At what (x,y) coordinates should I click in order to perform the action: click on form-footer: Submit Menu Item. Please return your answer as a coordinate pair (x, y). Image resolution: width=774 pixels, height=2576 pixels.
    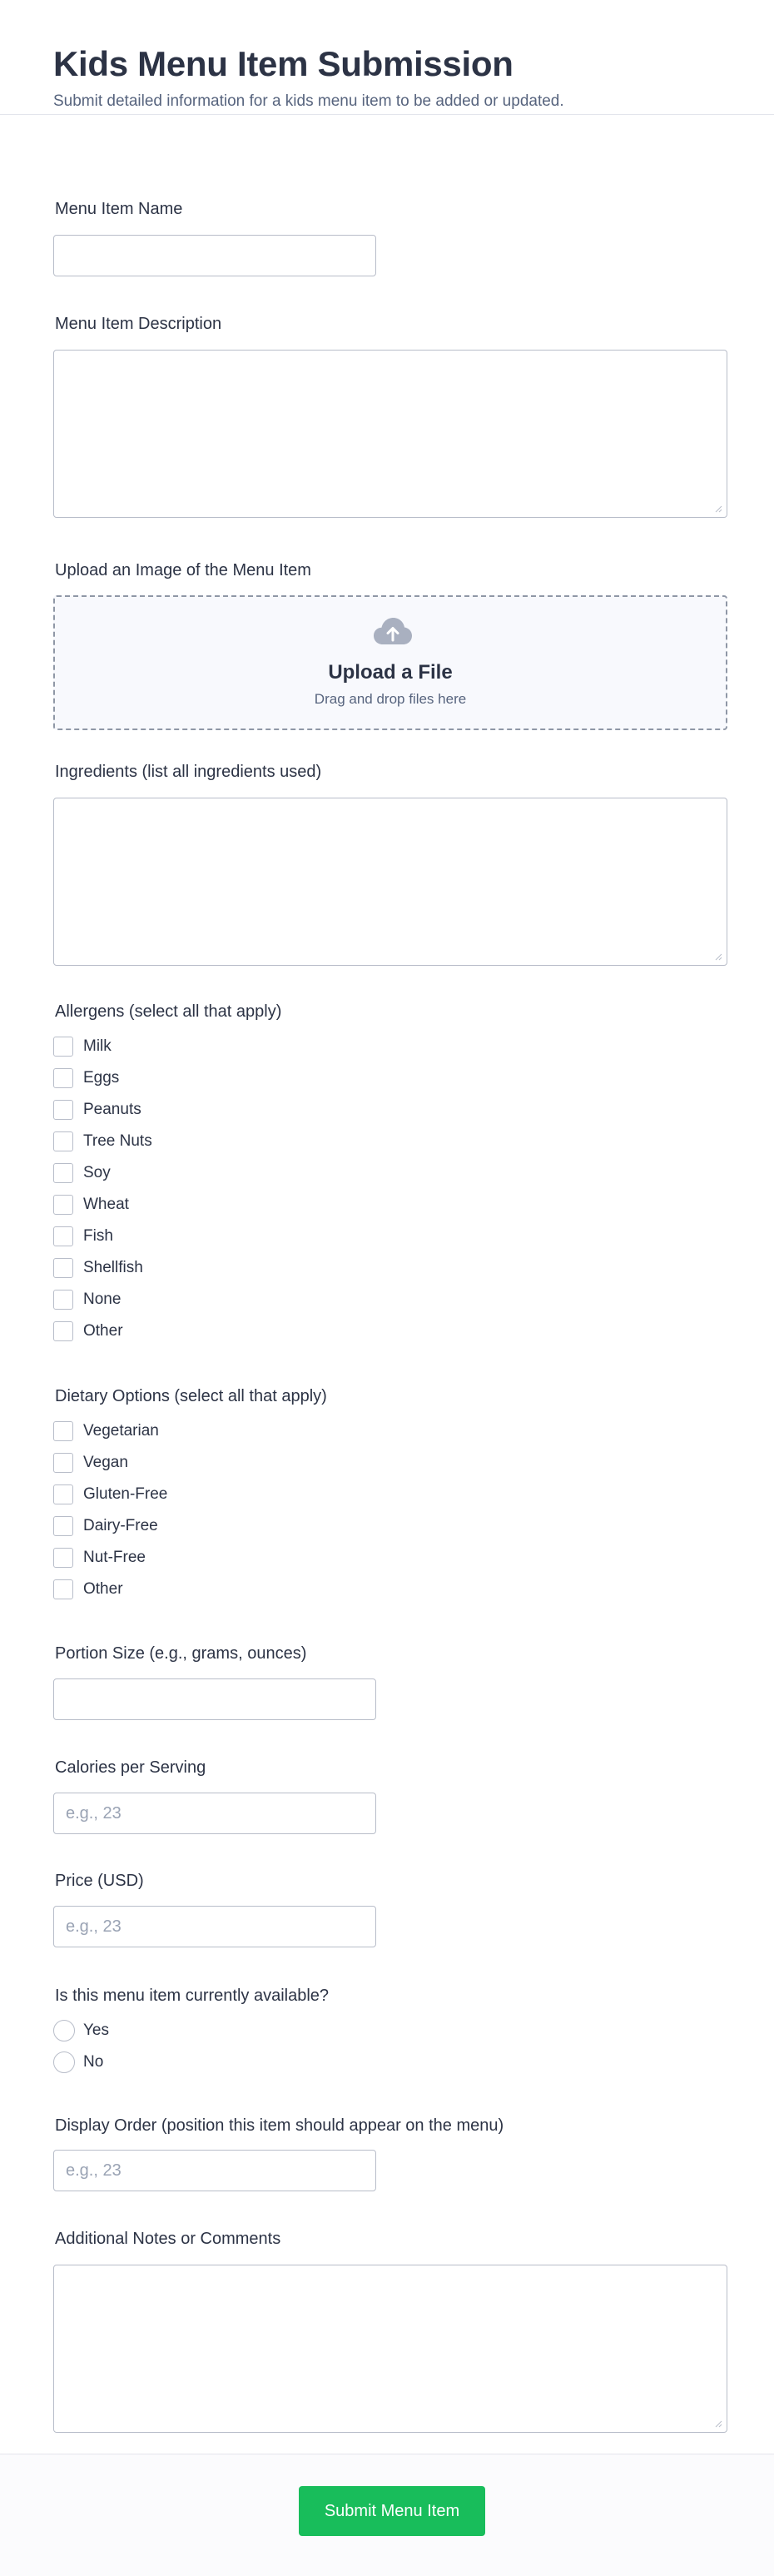
    Looking at the image, I should click on (387, 2515).